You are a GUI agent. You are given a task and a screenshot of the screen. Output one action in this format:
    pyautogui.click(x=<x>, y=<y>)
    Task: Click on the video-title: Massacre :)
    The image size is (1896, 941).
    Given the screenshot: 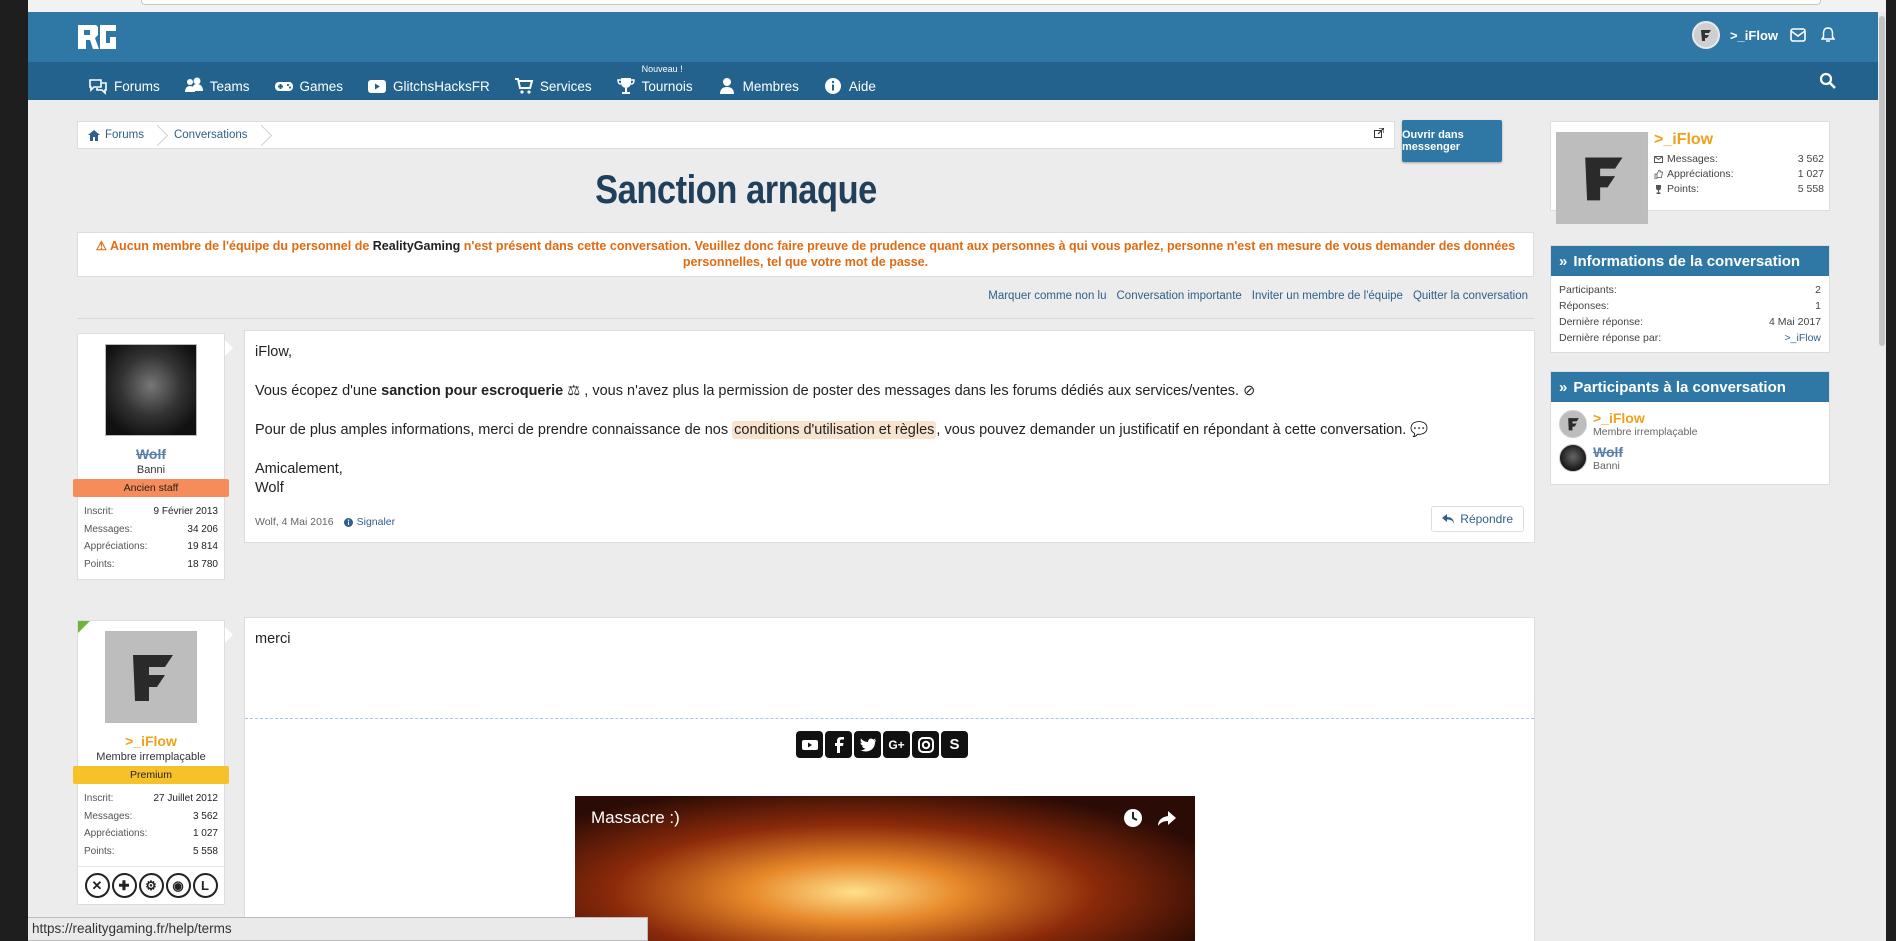 What is the action you would take?
    pyautogui.click(x=635, y=818)
    